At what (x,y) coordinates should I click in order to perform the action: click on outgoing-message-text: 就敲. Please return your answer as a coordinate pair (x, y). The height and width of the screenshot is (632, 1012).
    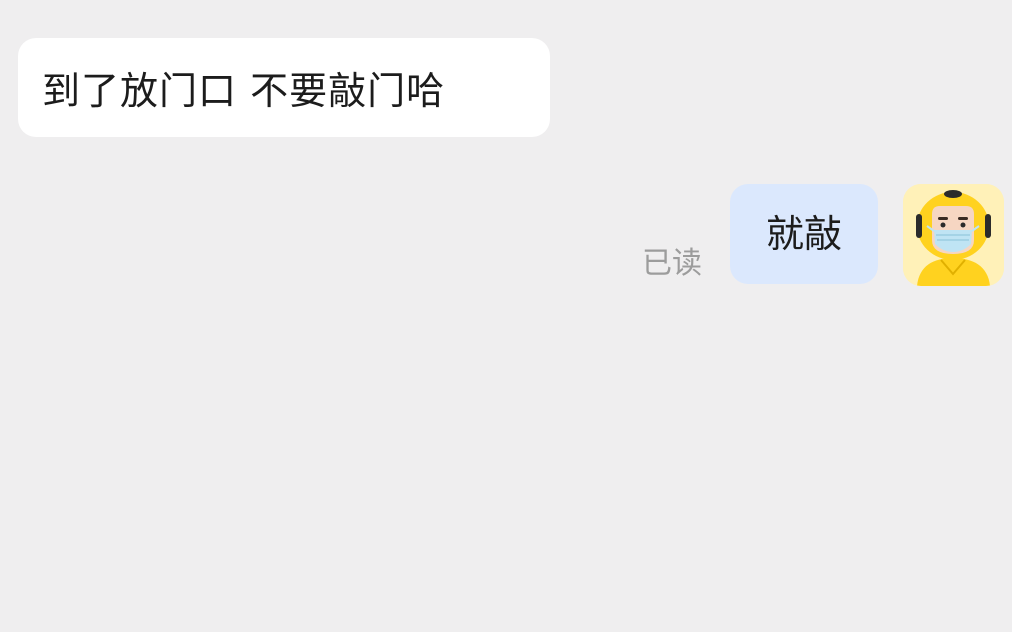
    Looking at the image, I should click on (803, 233).